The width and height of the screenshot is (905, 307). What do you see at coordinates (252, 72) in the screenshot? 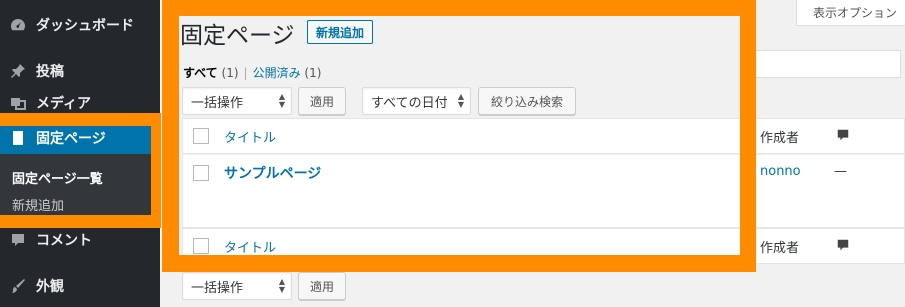
I see `status-filter-links: すべて (1) | 公開済み (1)` at bounding box center [252, 72].